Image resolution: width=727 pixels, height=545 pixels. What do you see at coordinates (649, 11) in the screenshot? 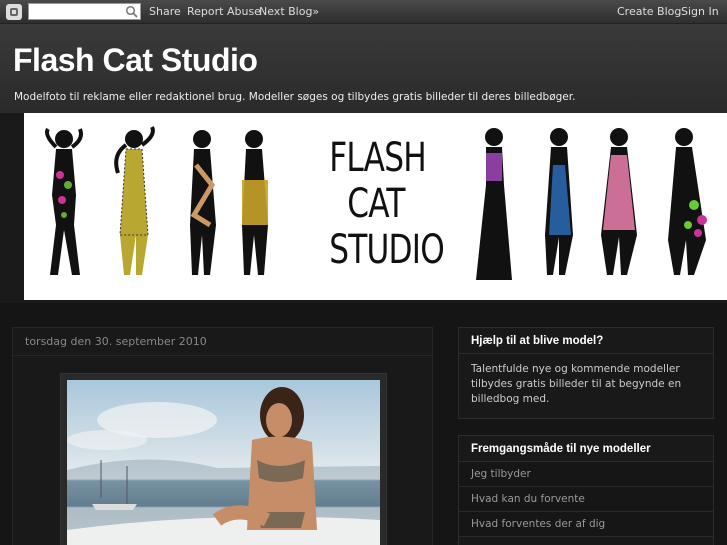
I see `create-blog-link: Create Blog` at bounding box center [649, 11].